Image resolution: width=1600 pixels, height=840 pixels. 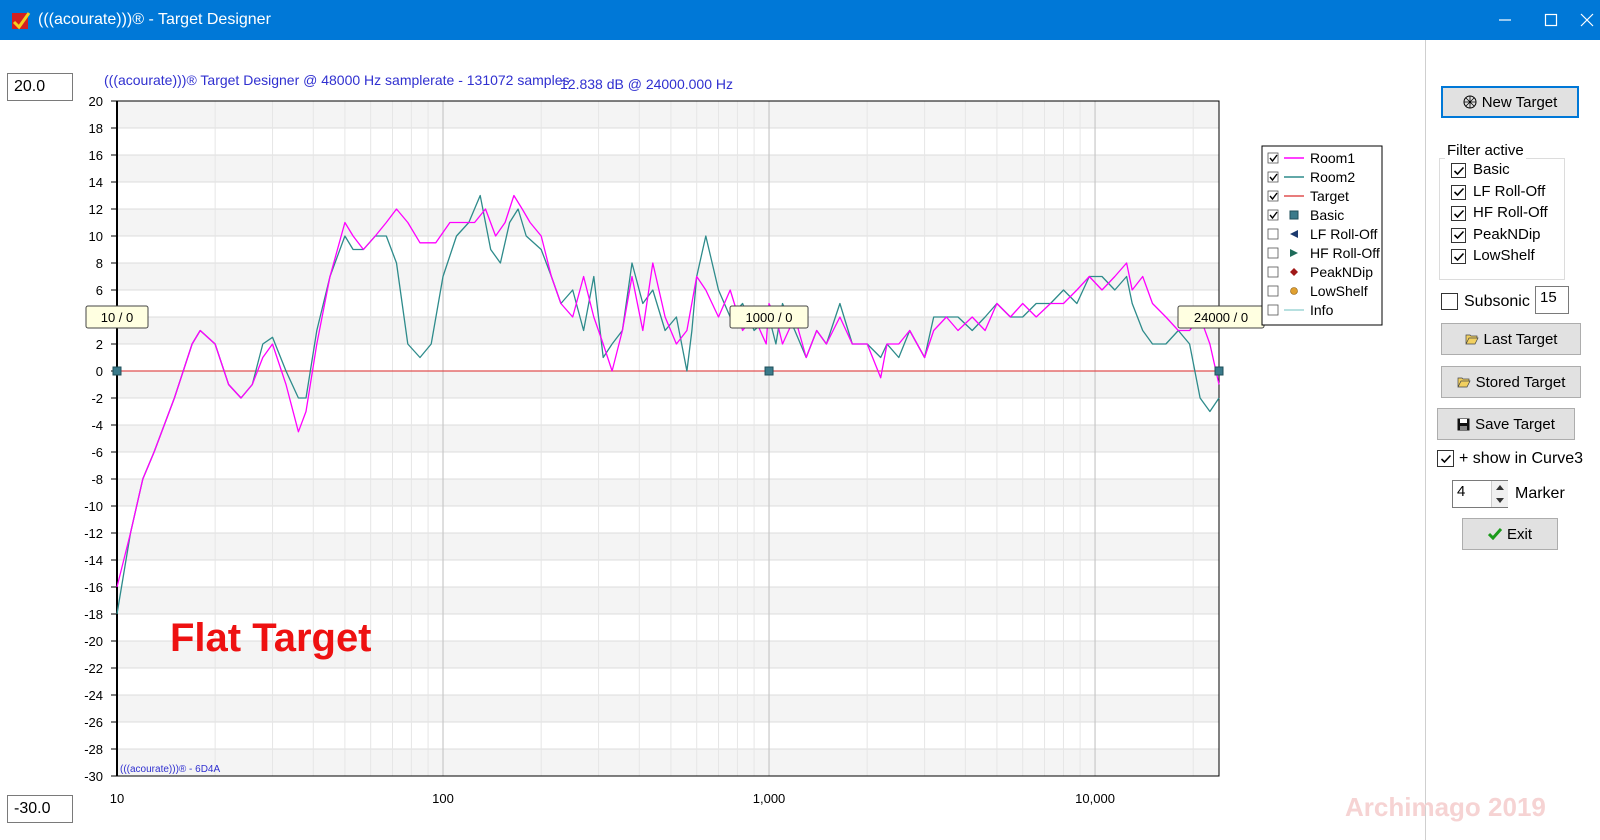 I want to click on save-target-label: Save Target, so click(x=1515, y=424).